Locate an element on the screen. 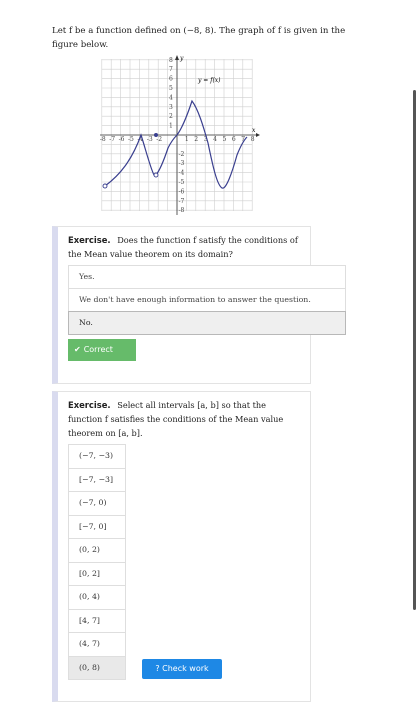  interval-option: [−7, −3] is located at coordinates (97, 479).